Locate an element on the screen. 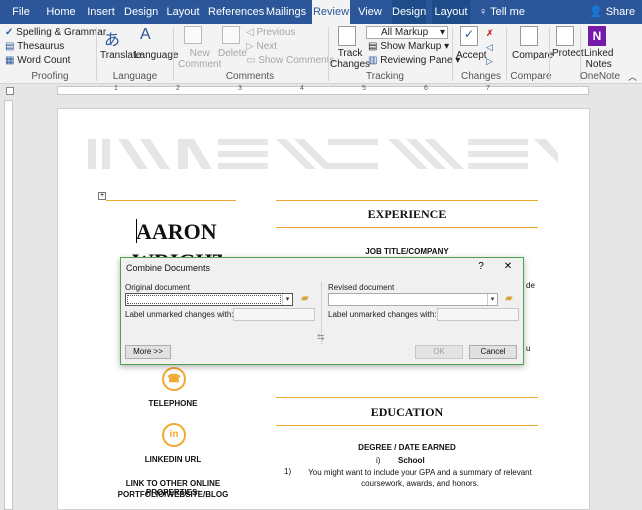 The height and width of the screenshot is (510, 642). tab-references: References is located at coordinates (236, 12).